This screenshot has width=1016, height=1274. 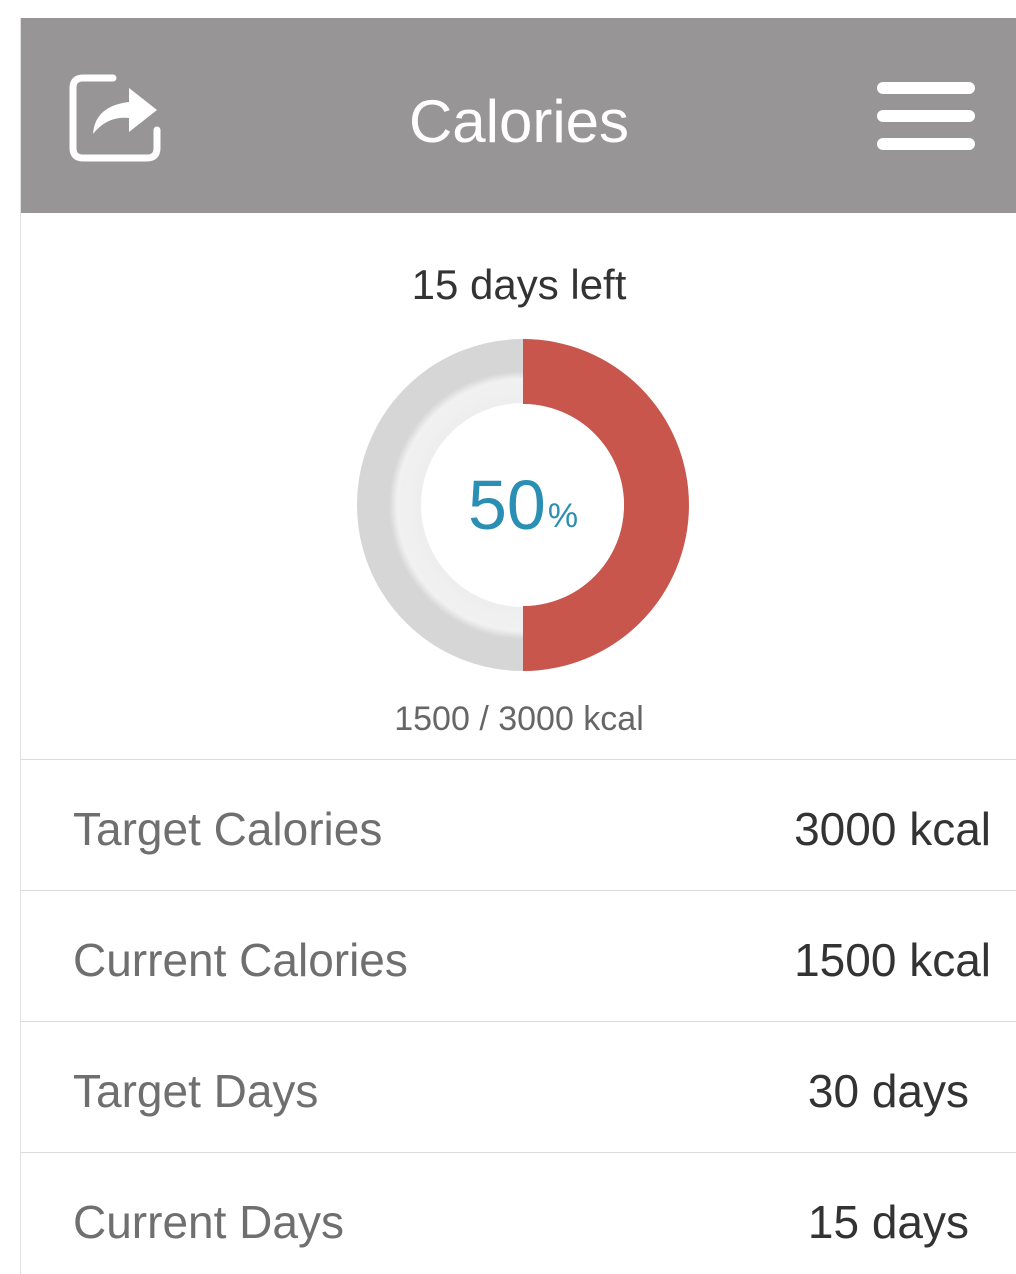 What do you see at coordinates (506, 505) in the screenshot?
I see `progress-percent-value: 50` at bounding box center [506, 505].